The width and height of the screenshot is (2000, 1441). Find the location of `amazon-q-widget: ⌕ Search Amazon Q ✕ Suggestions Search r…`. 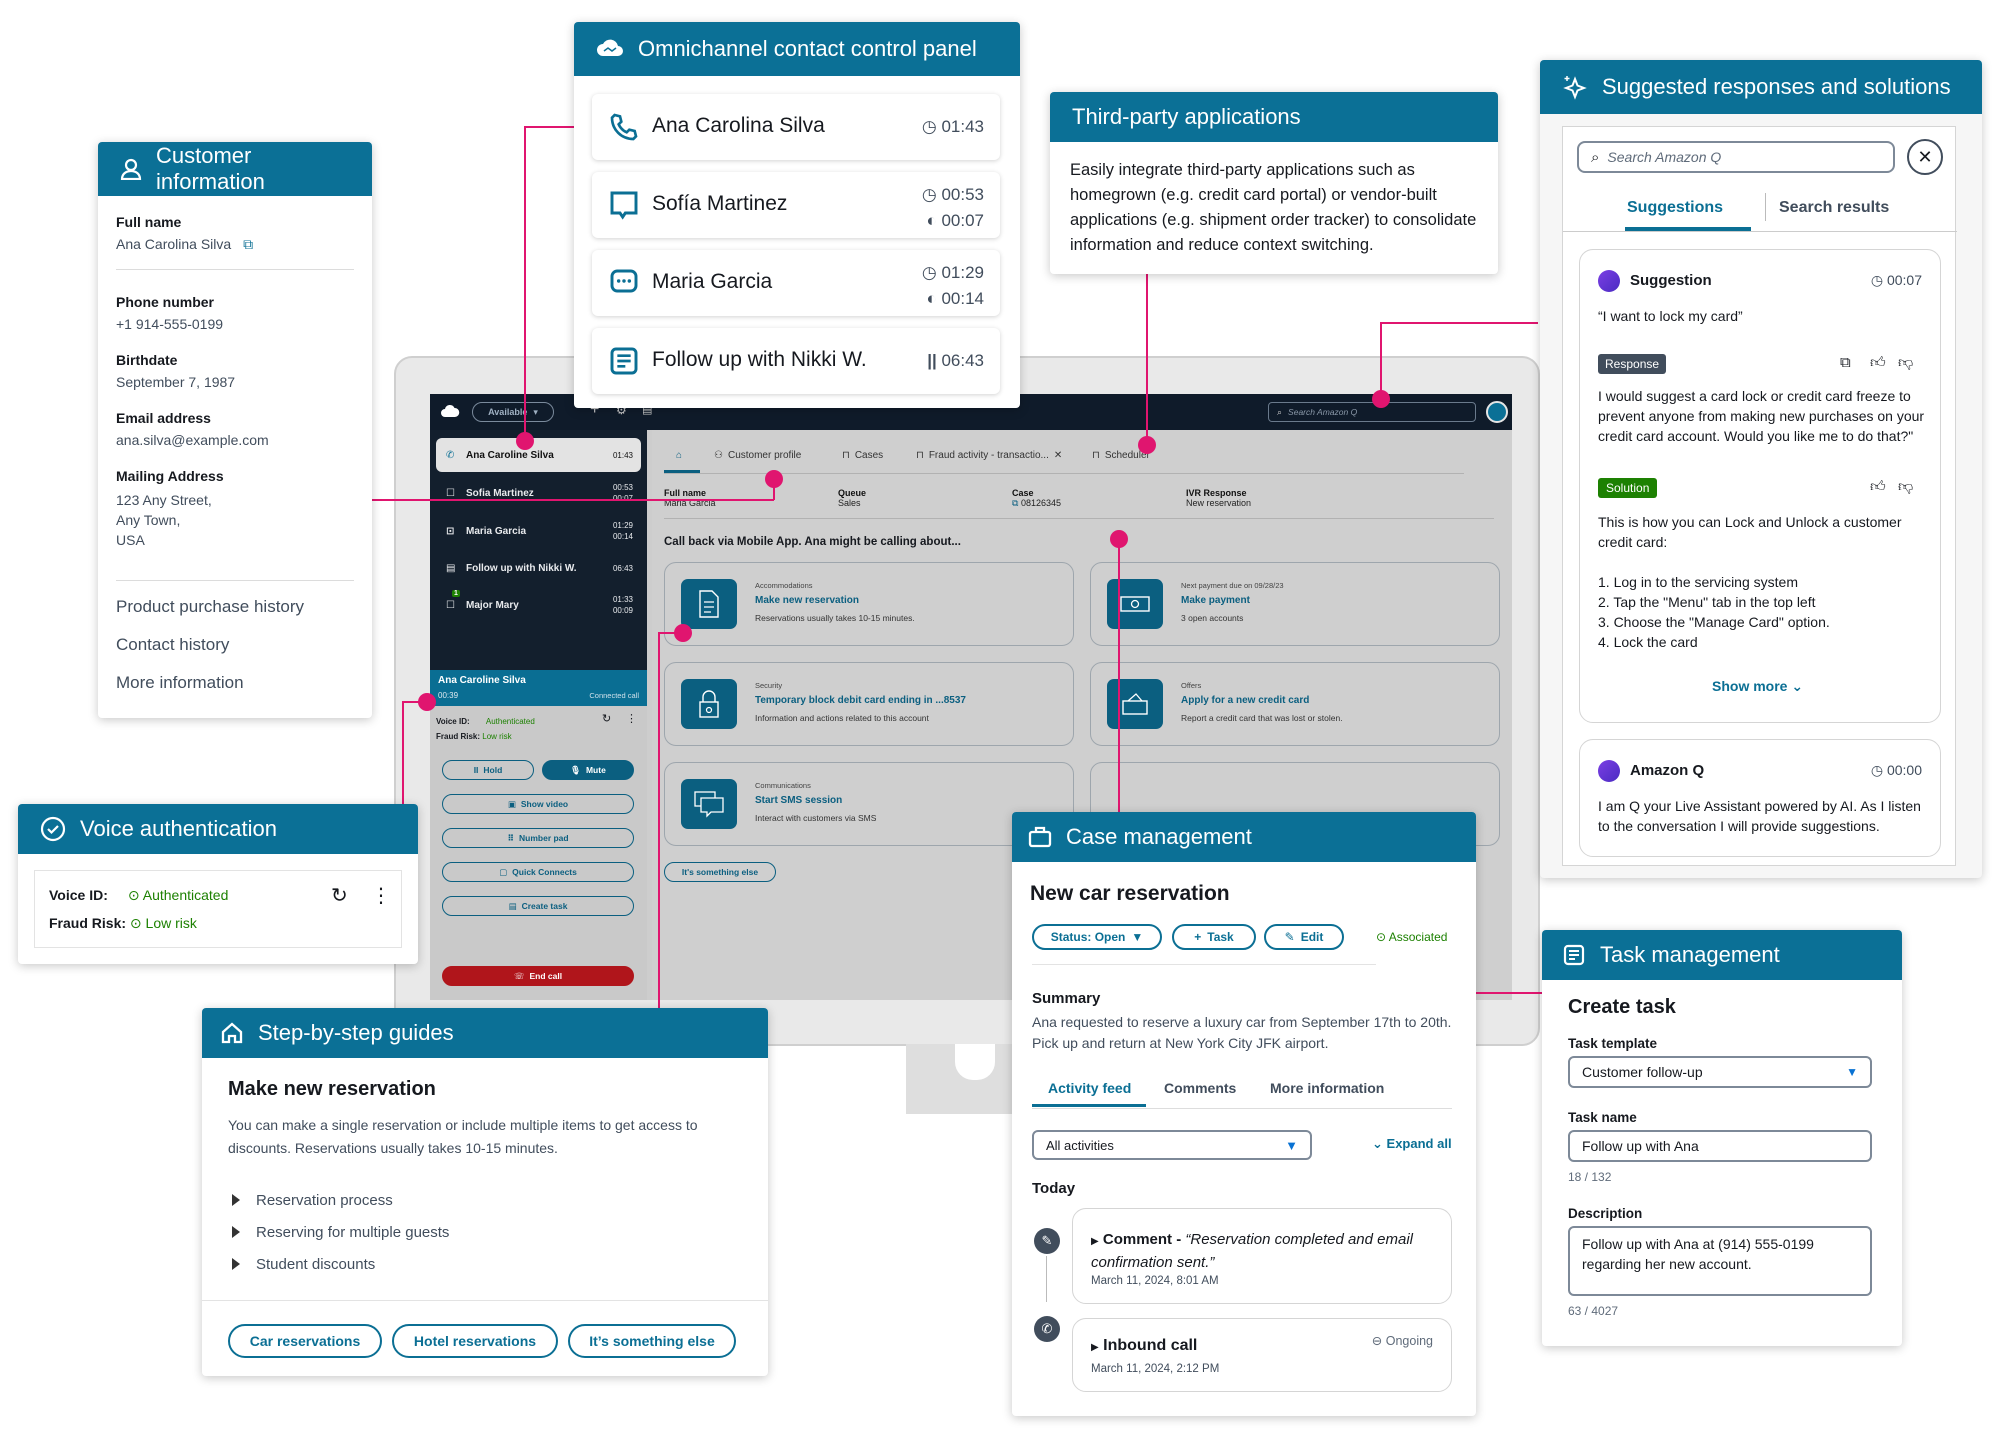

amazon-q-widget: ⌕ Search Amazon Q ✕ Suggestions Search r… is located at coordinates (1759, 496).